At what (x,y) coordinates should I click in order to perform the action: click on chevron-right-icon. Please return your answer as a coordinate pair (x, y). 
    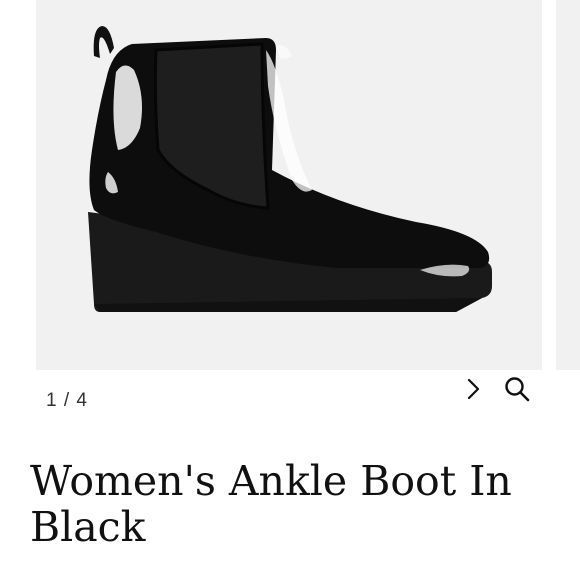
    Looking at the image, I should click on (473, 389).